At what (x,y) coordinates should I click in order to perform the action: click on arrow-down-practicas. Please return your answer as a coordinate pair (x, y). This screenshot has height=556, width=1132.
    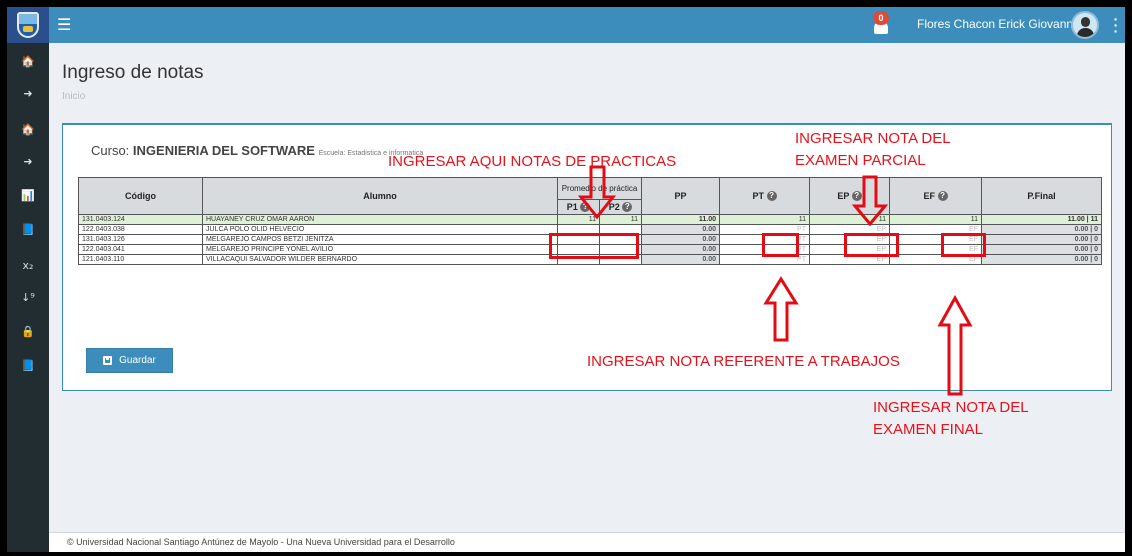
    Looking at the image, I should click on (597, 192).